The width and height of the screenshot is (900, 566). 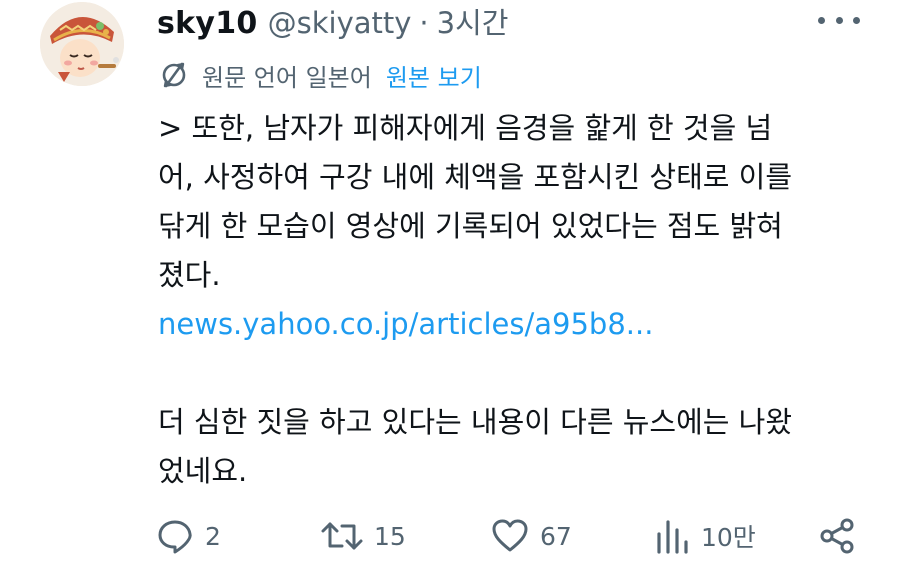 What do you see at coordinates (465, 128) in the screenshot?
I see `tweet-text-line: > 또한, 남자가 피해자에게 음경을 핥게 한 것을 넘` at bounding box center [465, 128].